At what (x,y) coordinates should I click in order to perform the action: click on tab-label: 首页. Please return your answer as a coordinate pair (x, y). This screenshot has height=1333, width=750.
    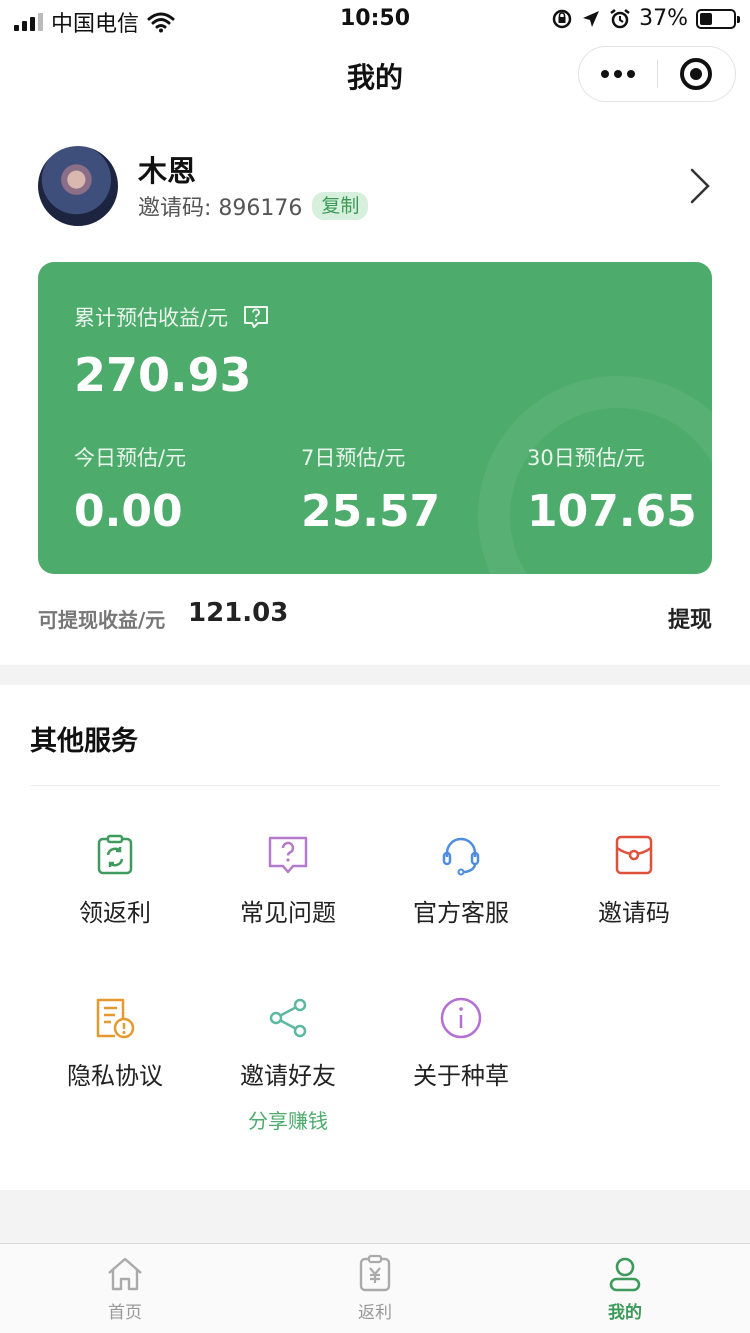
    Looking at the image, I should click on (125, 1313).